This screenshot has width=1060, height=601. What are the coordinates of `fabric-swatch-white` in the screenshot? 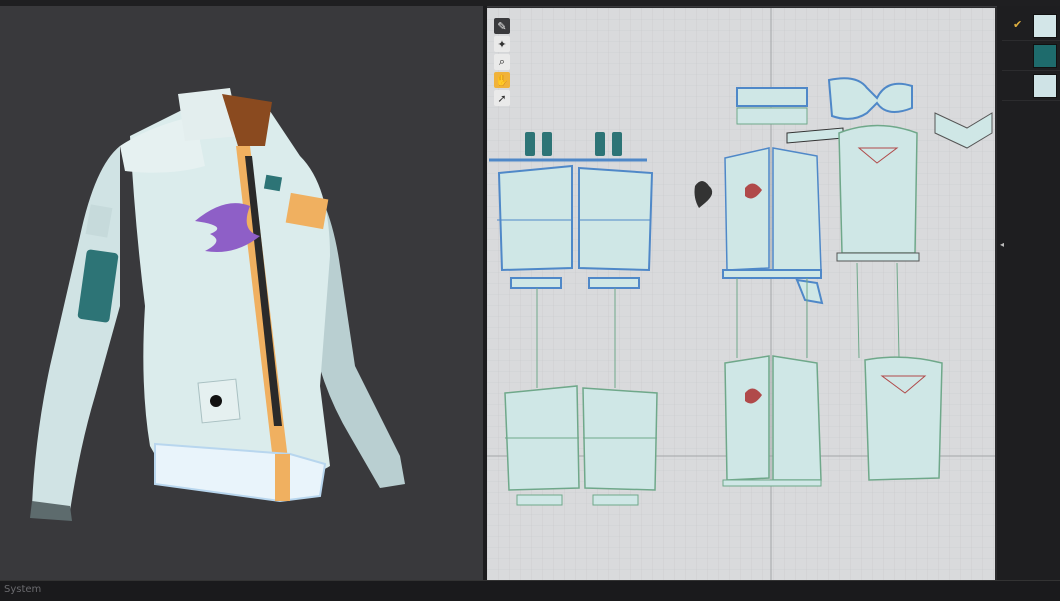 It's located at (1045, 26).